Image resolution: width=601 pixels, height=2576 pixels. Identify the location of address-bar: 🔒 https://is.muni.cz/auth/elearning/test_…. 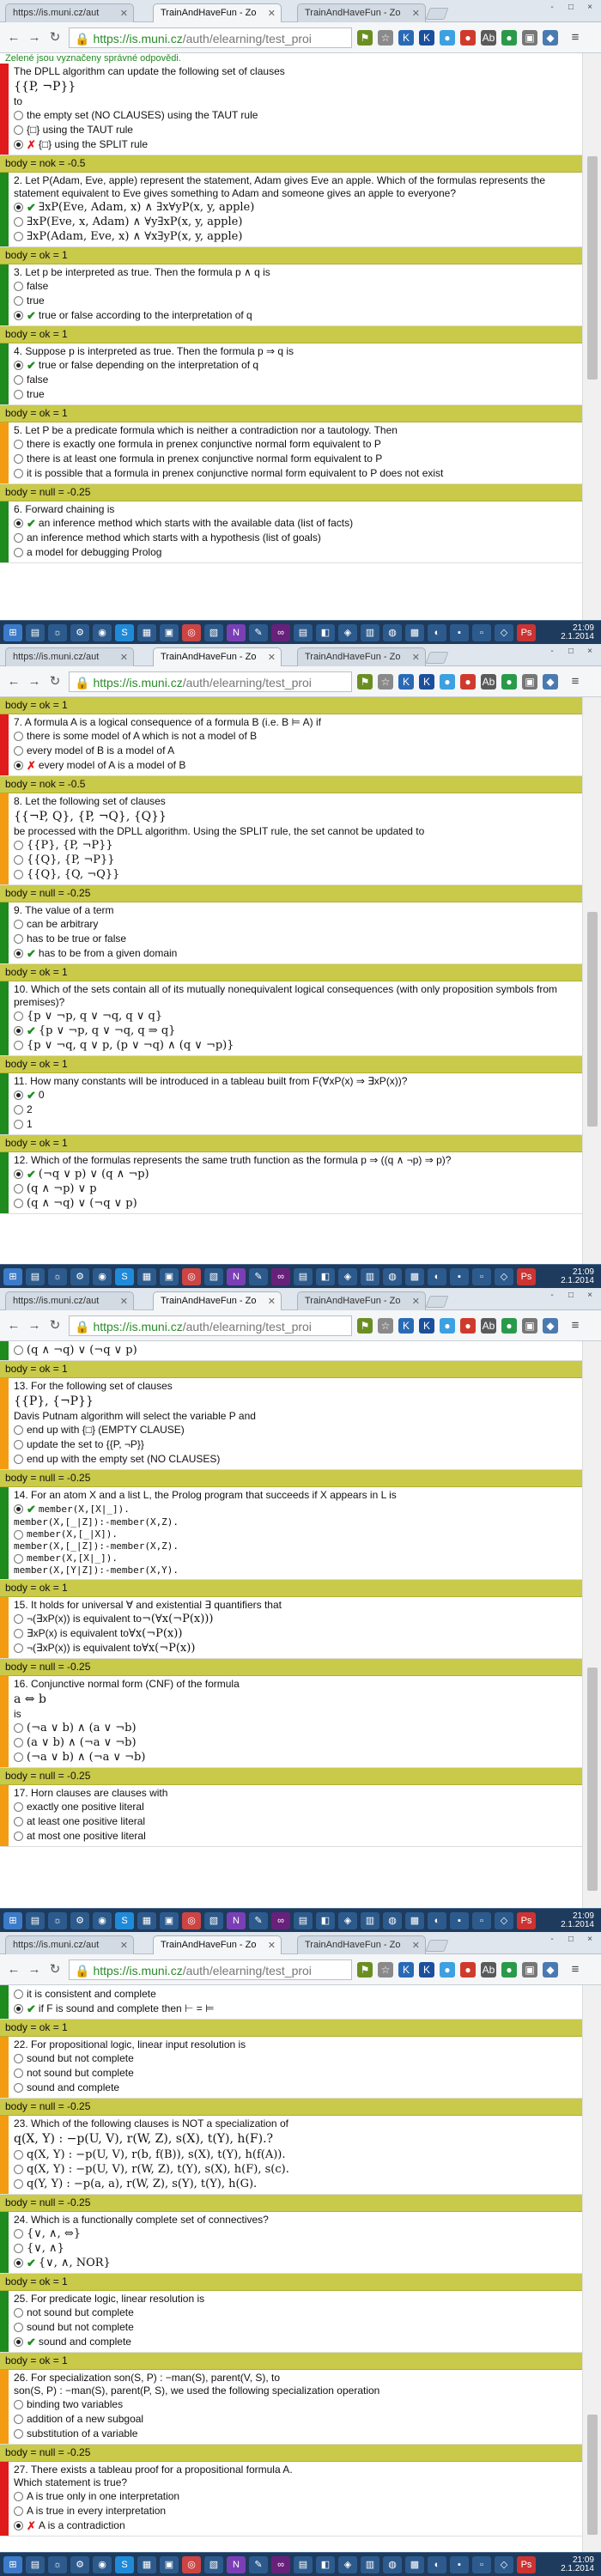
(210, 1325).